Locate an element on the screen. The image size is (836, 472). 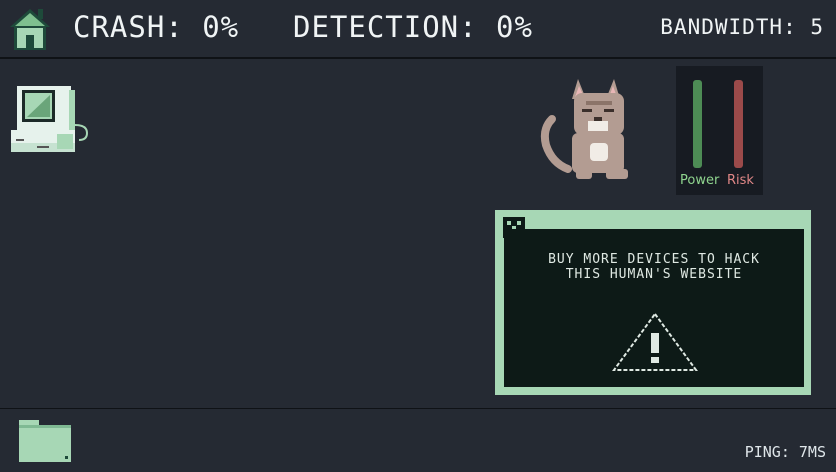
computer-icon is located at coordinates (51, 120).